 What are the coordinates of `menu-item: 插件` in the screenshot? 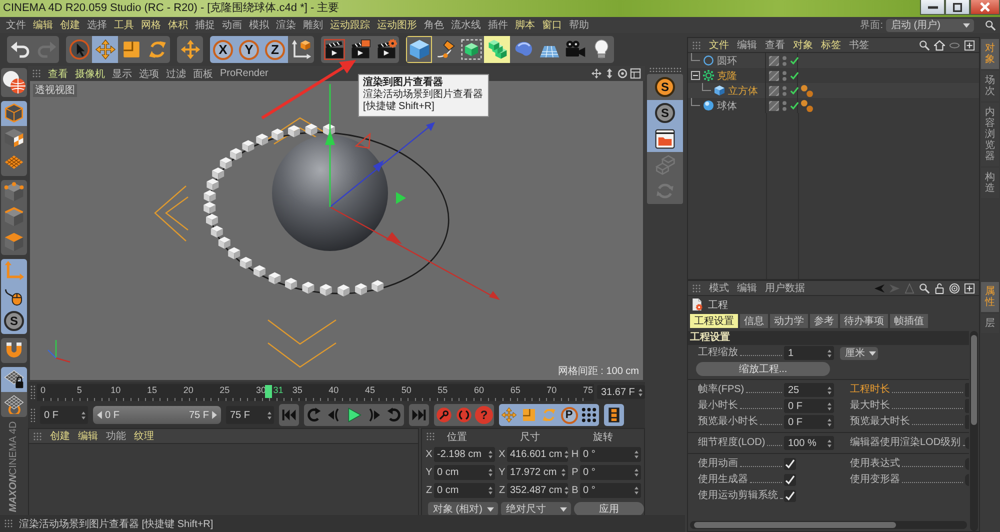 It's located at (498, 25).